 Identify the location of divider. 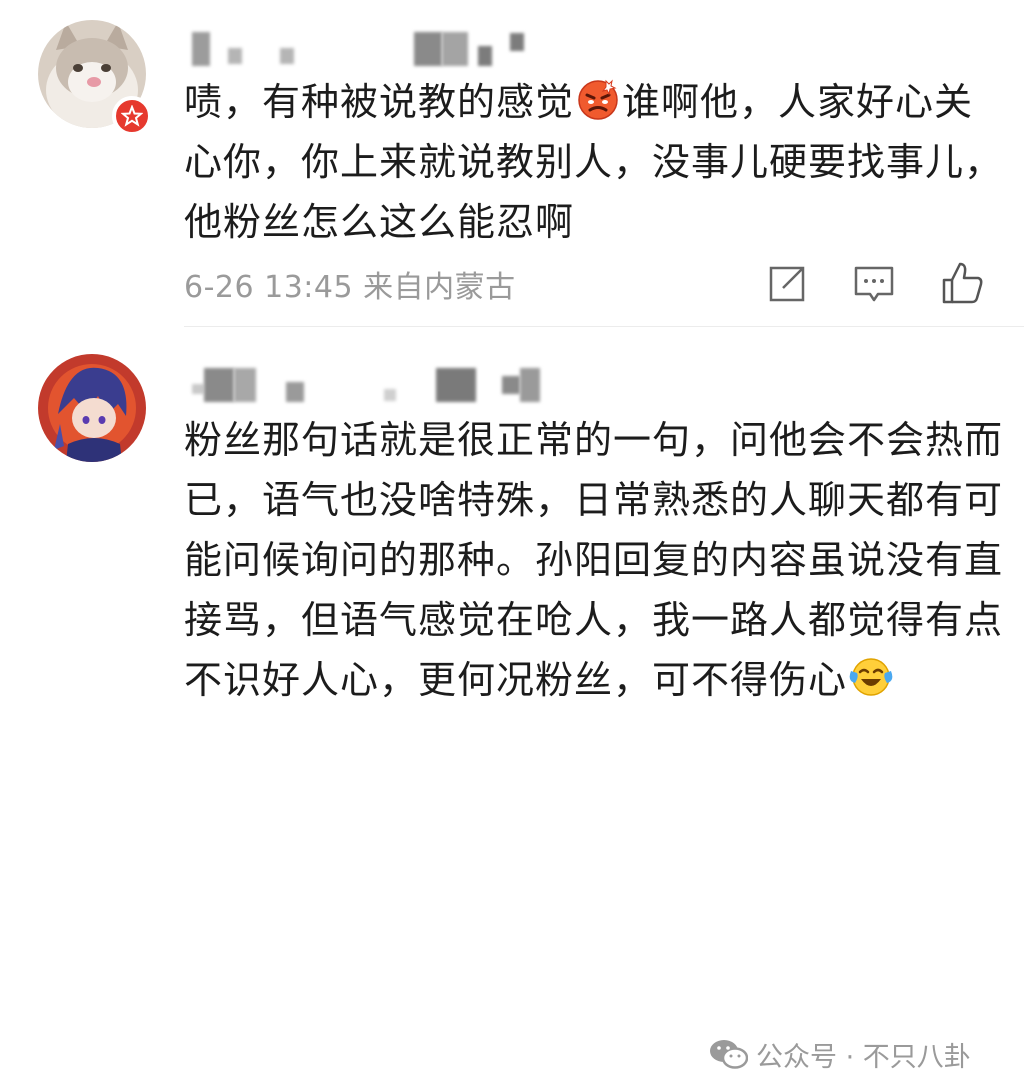
(604, 326).